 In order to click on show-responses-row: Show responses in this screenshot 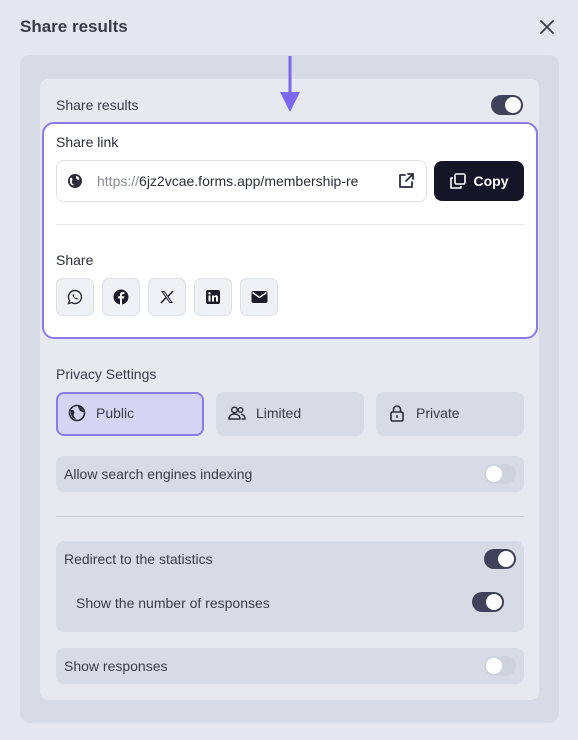, I will do `click(290, 666)`.